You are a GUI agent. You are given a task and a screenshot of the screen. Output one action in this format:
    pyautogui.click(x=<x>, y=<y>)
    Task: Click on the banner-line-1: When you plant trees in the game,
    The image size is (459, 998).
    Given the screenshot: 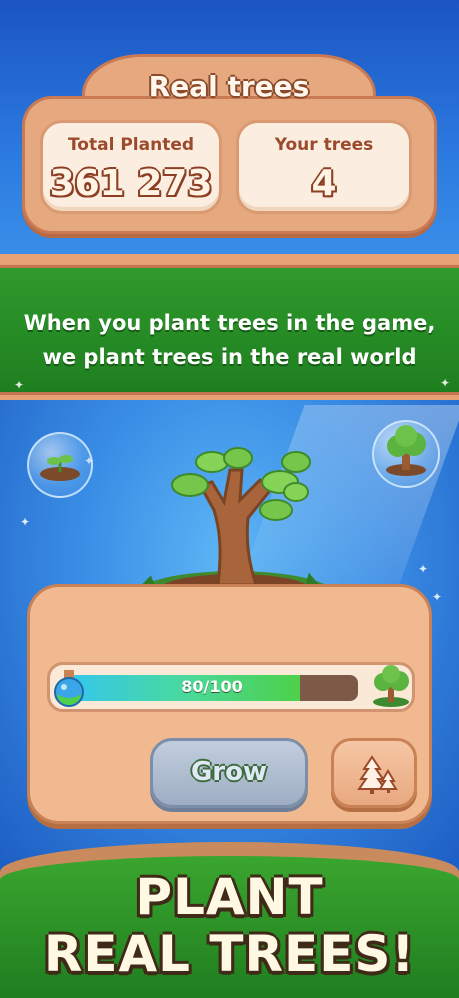 What is the action you would take?
    pyautogui.click(x=229, y=323)
    